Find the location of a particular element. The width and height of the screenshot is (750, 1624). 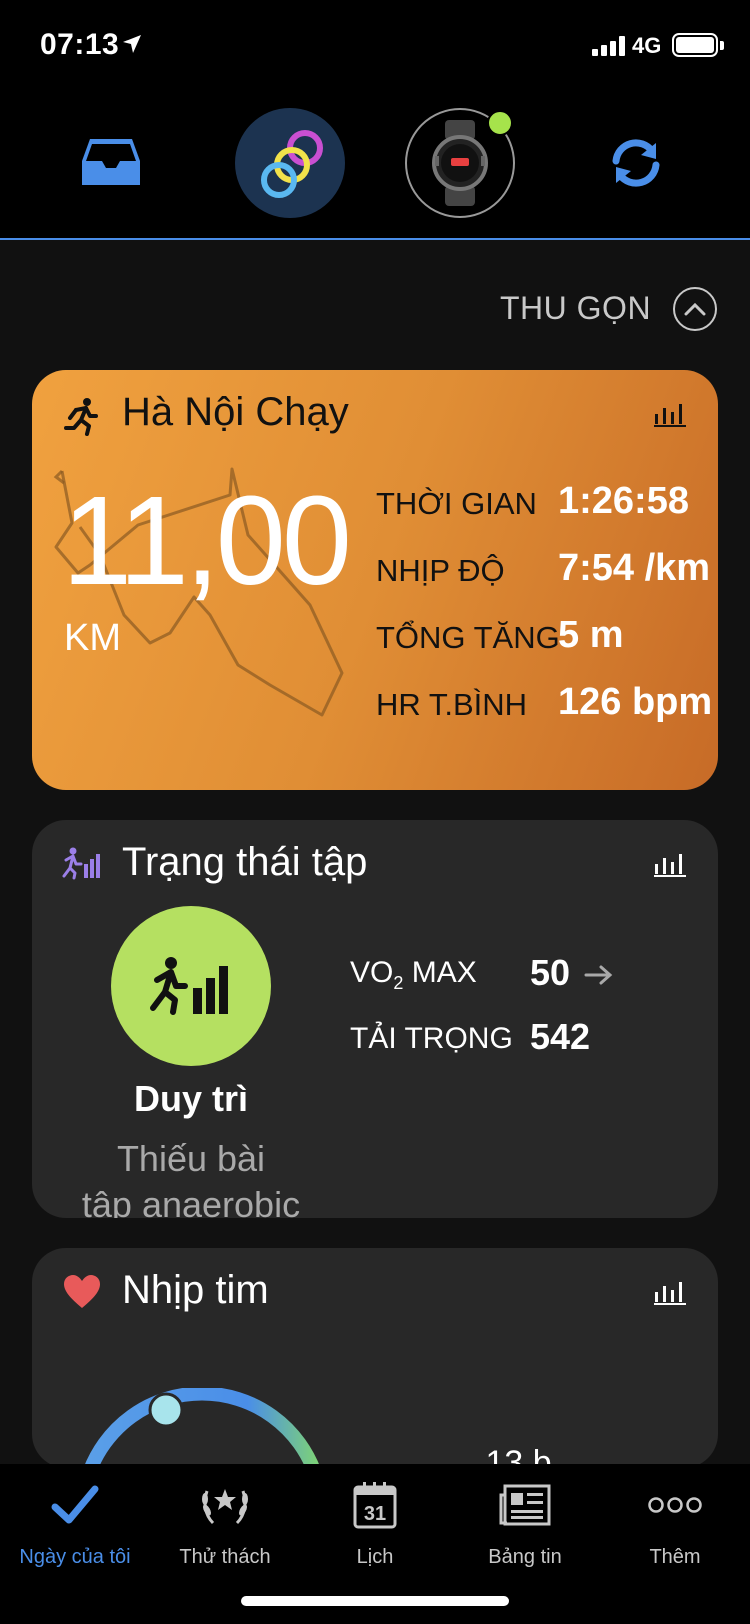

tab-label: Thử thách is located at coordinates (225, 1557).